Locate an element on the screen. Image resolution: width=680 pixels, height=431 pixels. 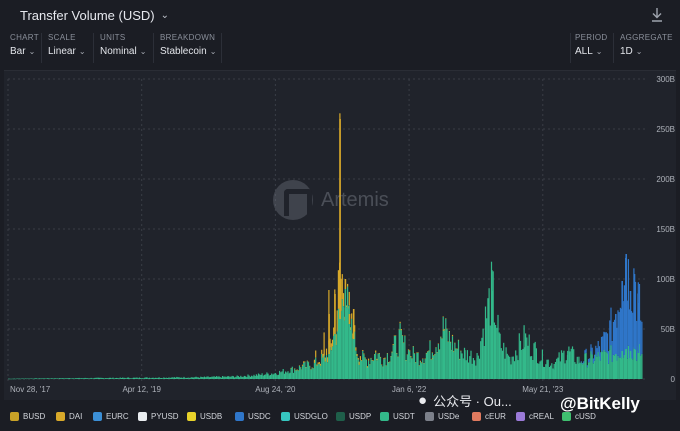
chart-type-value: Bar is located at coordinates (18, 51).